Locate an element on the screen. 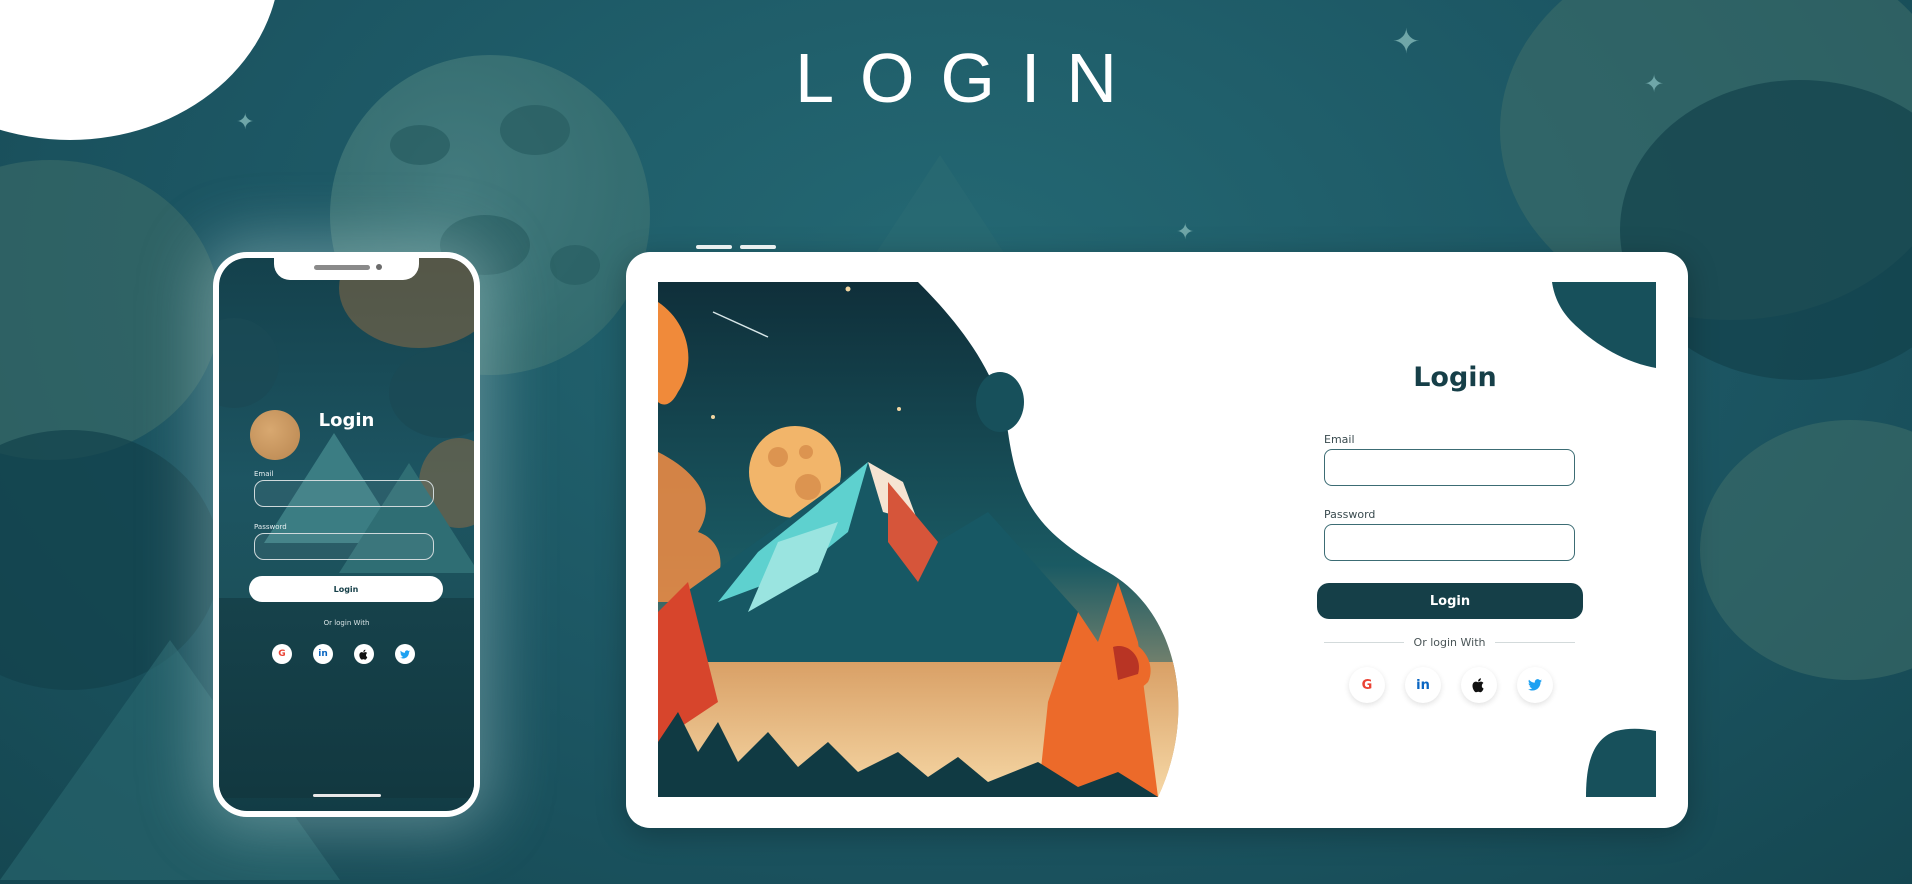  login-button: Login is located at coordinates (1450, 601).